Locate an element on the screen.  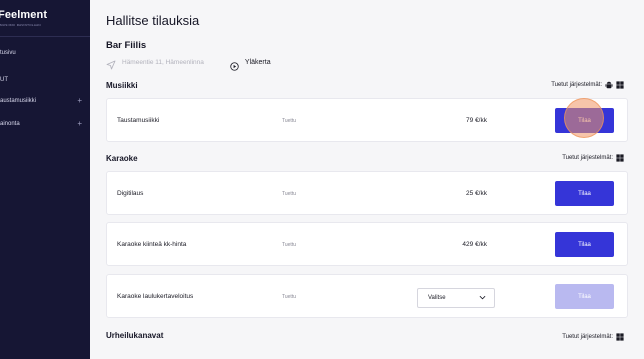
section-title-music: Musiikki is located at coordinates (122, 85).